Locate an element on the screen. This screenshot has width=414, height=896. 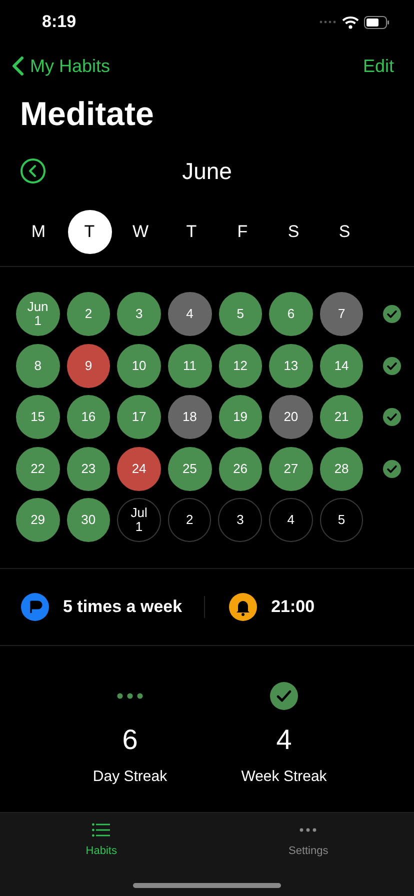
day-cell: 19 is located at coordinates (240, 417).